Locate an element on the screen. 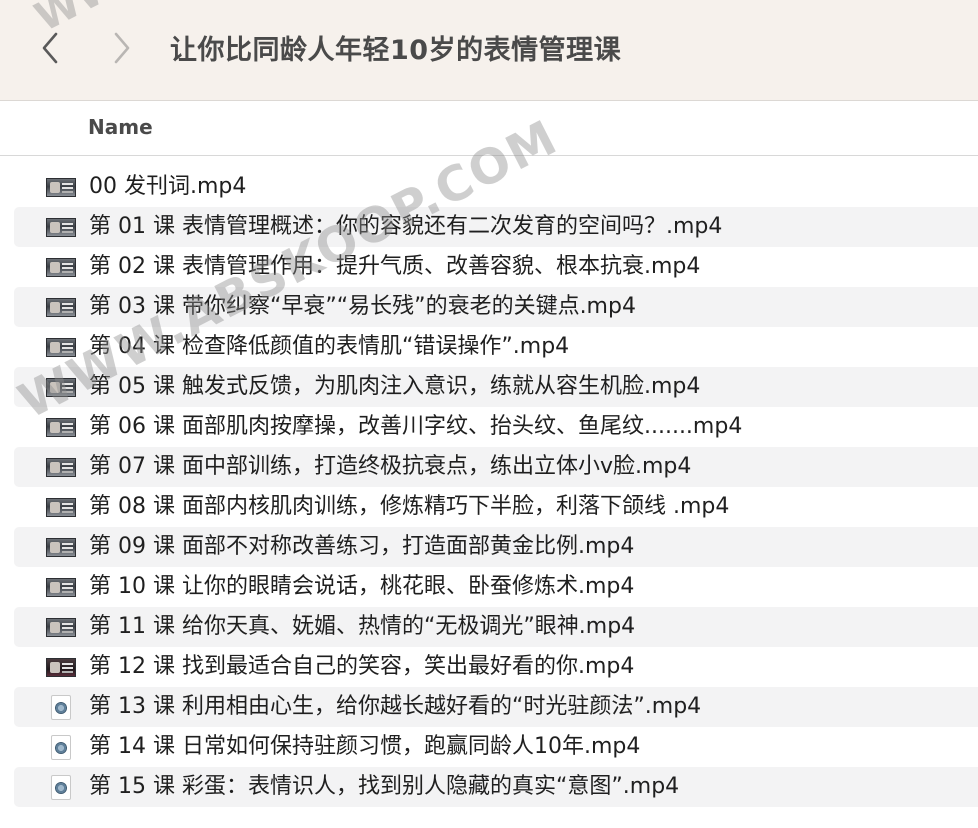 This screenshot has width=978, height=828. file-name: 第 01 课 表情管理概述：你的容貌还有二次发育的空间吗？.mp4 is located at coordinates (406, 226).